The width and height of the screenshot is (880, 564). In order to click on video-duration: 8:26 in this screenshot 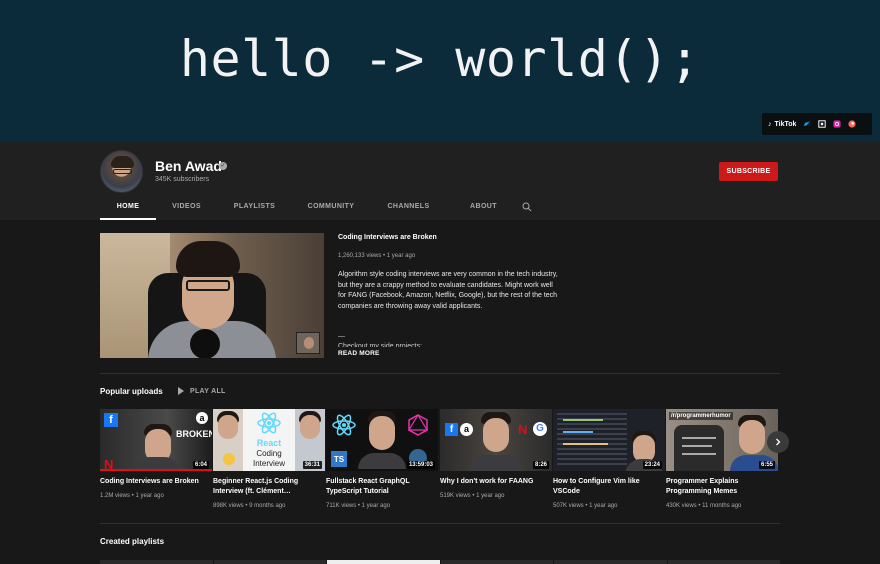, I will do `click(540, 465)`.